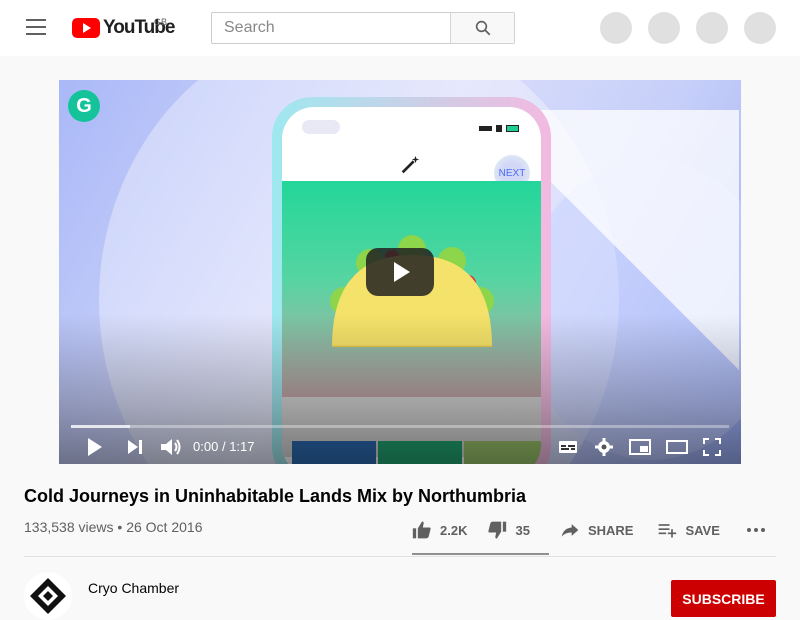 This screenshot has height=620, width=800. What do you see at coordinates (499, 128) in the screenshot?
I see `phone-status-bar` at bounding box center [499, 128].